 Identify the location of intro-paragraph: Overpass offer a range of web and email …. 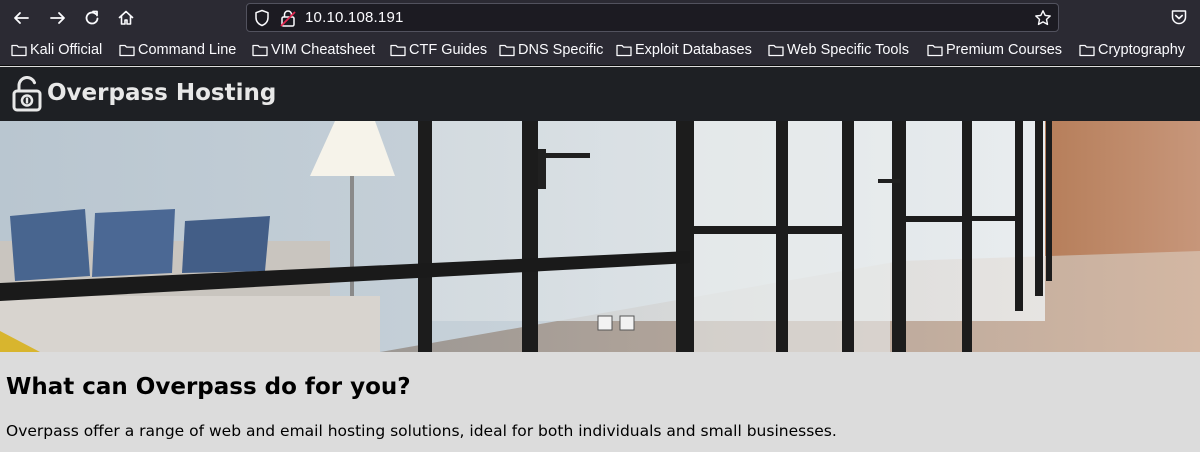
(421, 431).